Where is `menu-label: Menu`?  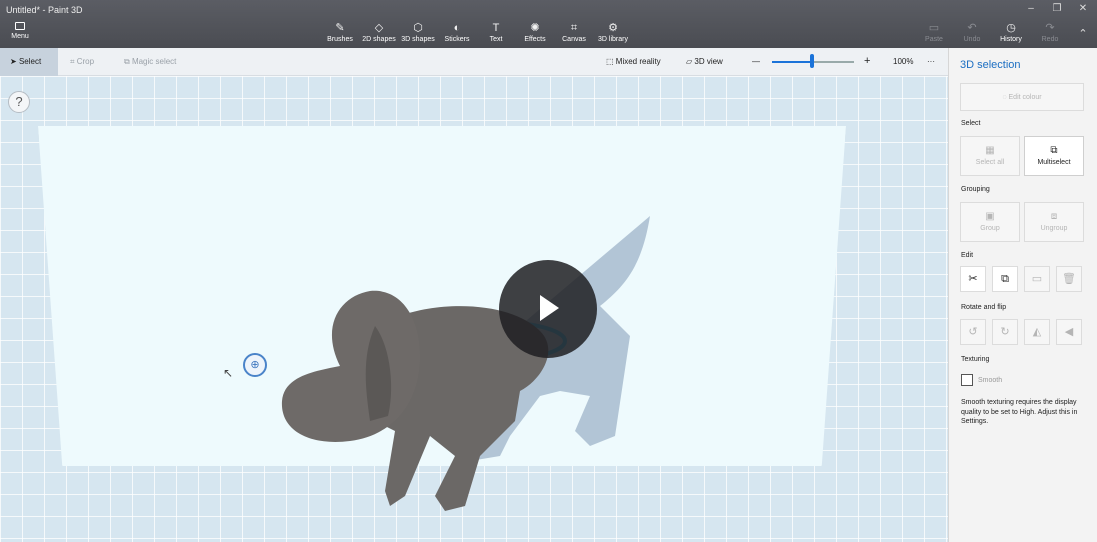 menu-label: Menu is located at coordinates (20, 36).